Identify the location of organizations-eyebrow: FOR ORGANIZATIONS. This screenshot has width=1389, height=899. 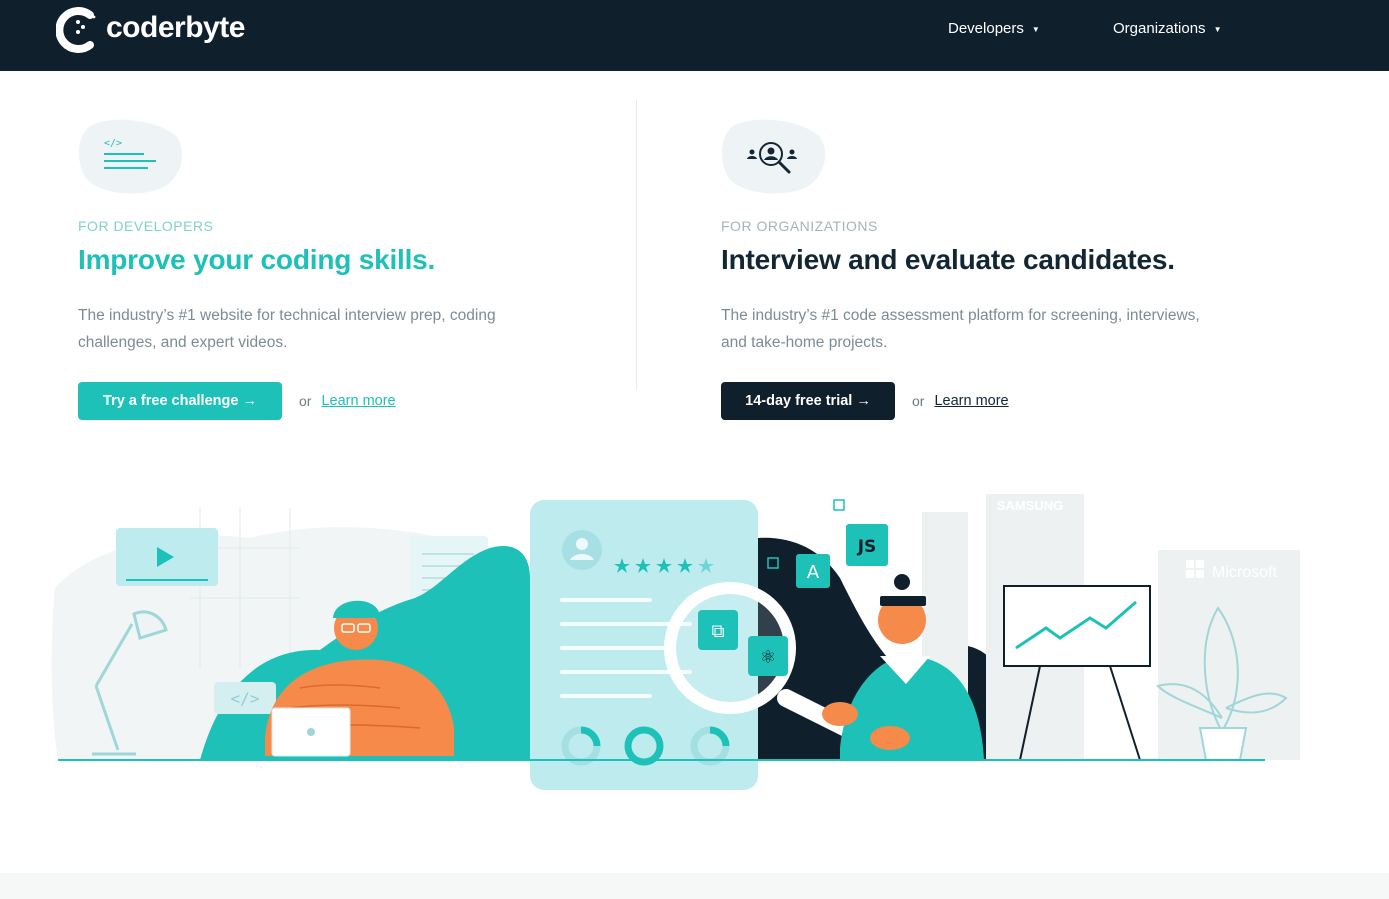
(799, 226).